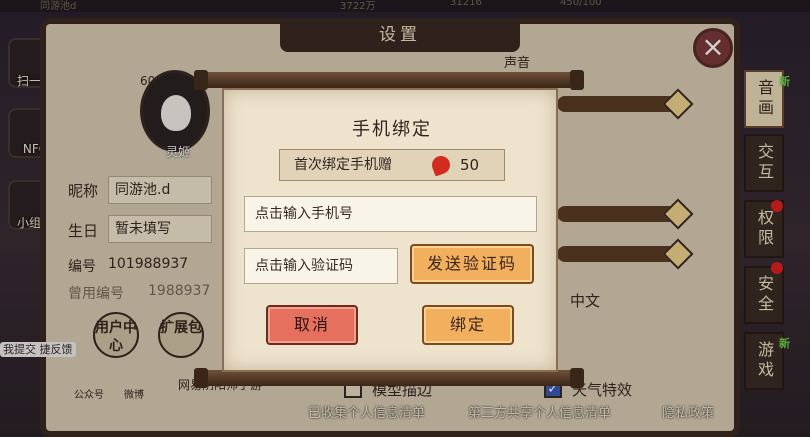 This screenshot has height=437, width=810. Describe the element at coordinates (472, 264) in the screenshot. I see `send-code-button: 发送验证码` at that location.